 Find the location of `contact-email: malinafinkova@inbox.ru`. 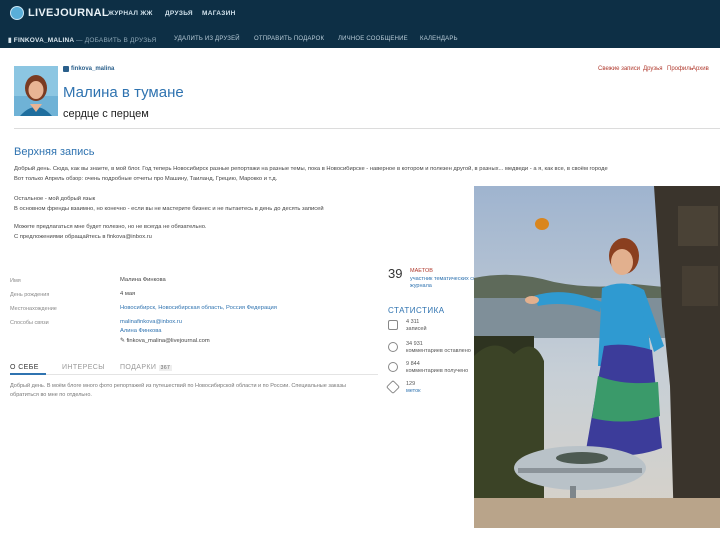

contact-email: malinafinkova@inbox.ru is located at coordinates (151, 322).